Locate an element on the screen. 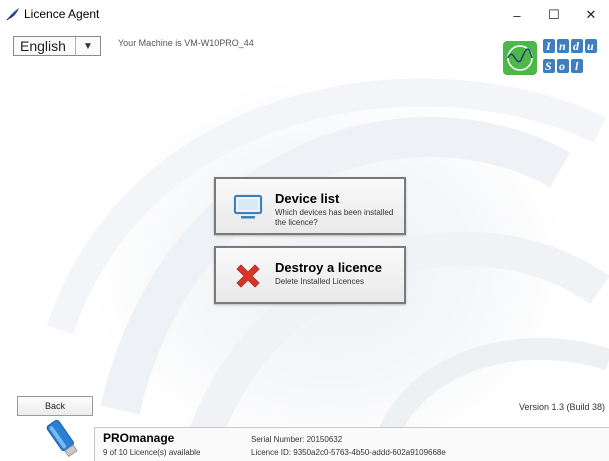 The width and height of the screenshot is (609, 461). close-button: ✕ is located at coordinates (590, 15).